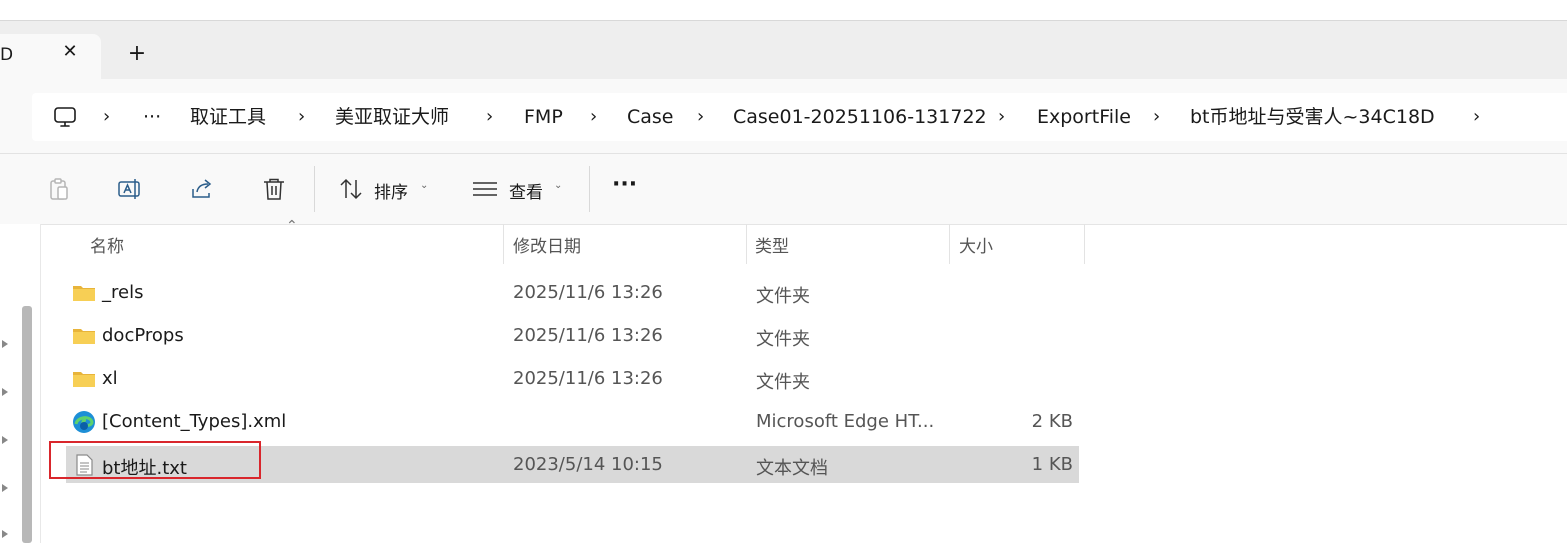  Describe the element at coordinates (783, 10) in the screenshot. I see `window-top-strip` at that location.